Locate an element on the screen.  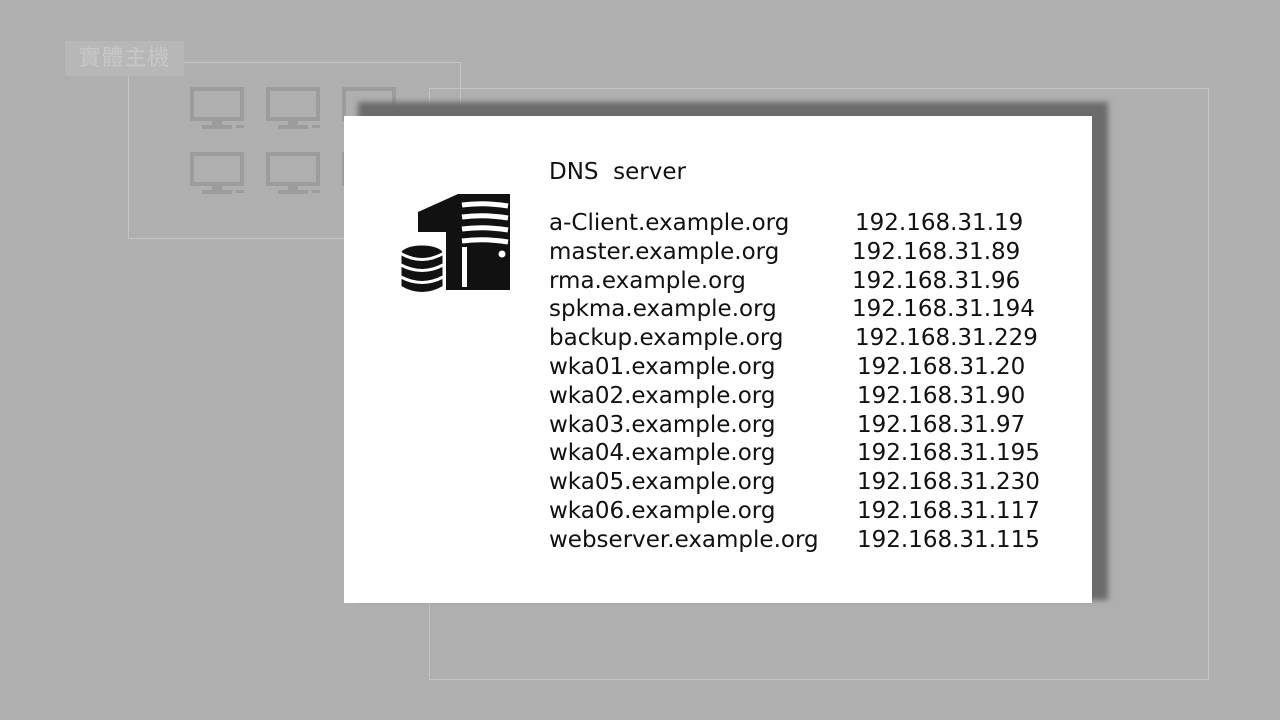
dns-record-ip: 192.168.31.117 is located at coordinates (948, 511).